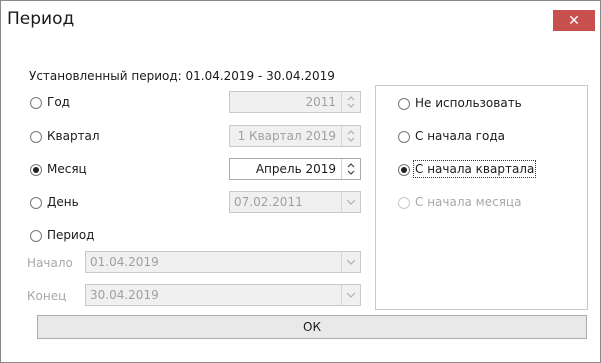 The width and height of the screenshot is (601, 363). Describe the element at coordinates (73, 136) in the screenshot. I see `radio-quarter-label: Квартал` at that location.